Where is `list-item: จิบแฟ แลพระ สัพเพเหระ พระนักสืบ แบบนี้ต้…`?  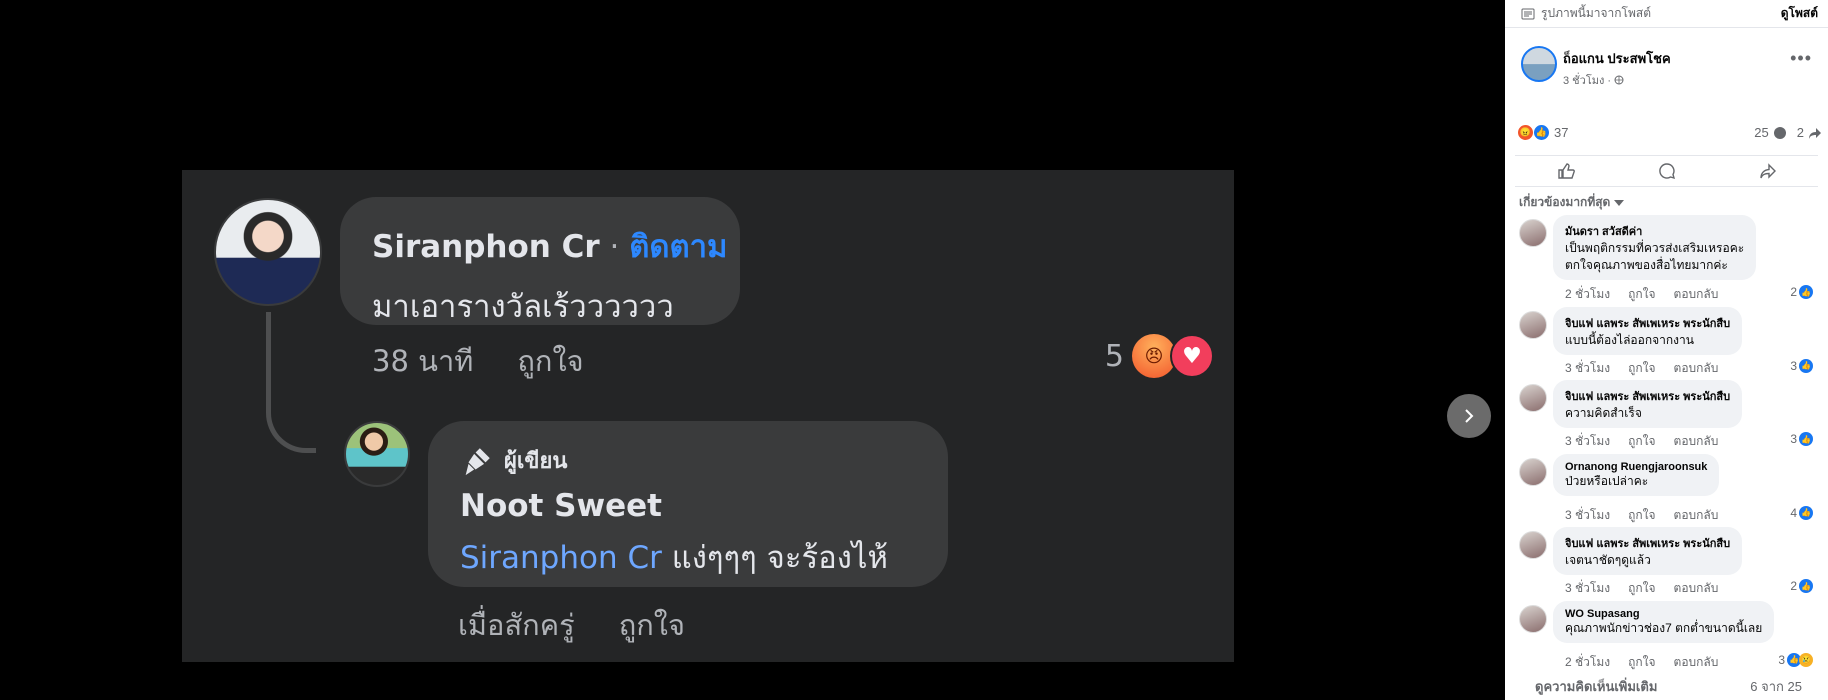 list-item: จิบแฟ แลพระ สัพเพเหระ พระนักสืบ แบบนี้ต้… is located at coordinates (1673, 343).